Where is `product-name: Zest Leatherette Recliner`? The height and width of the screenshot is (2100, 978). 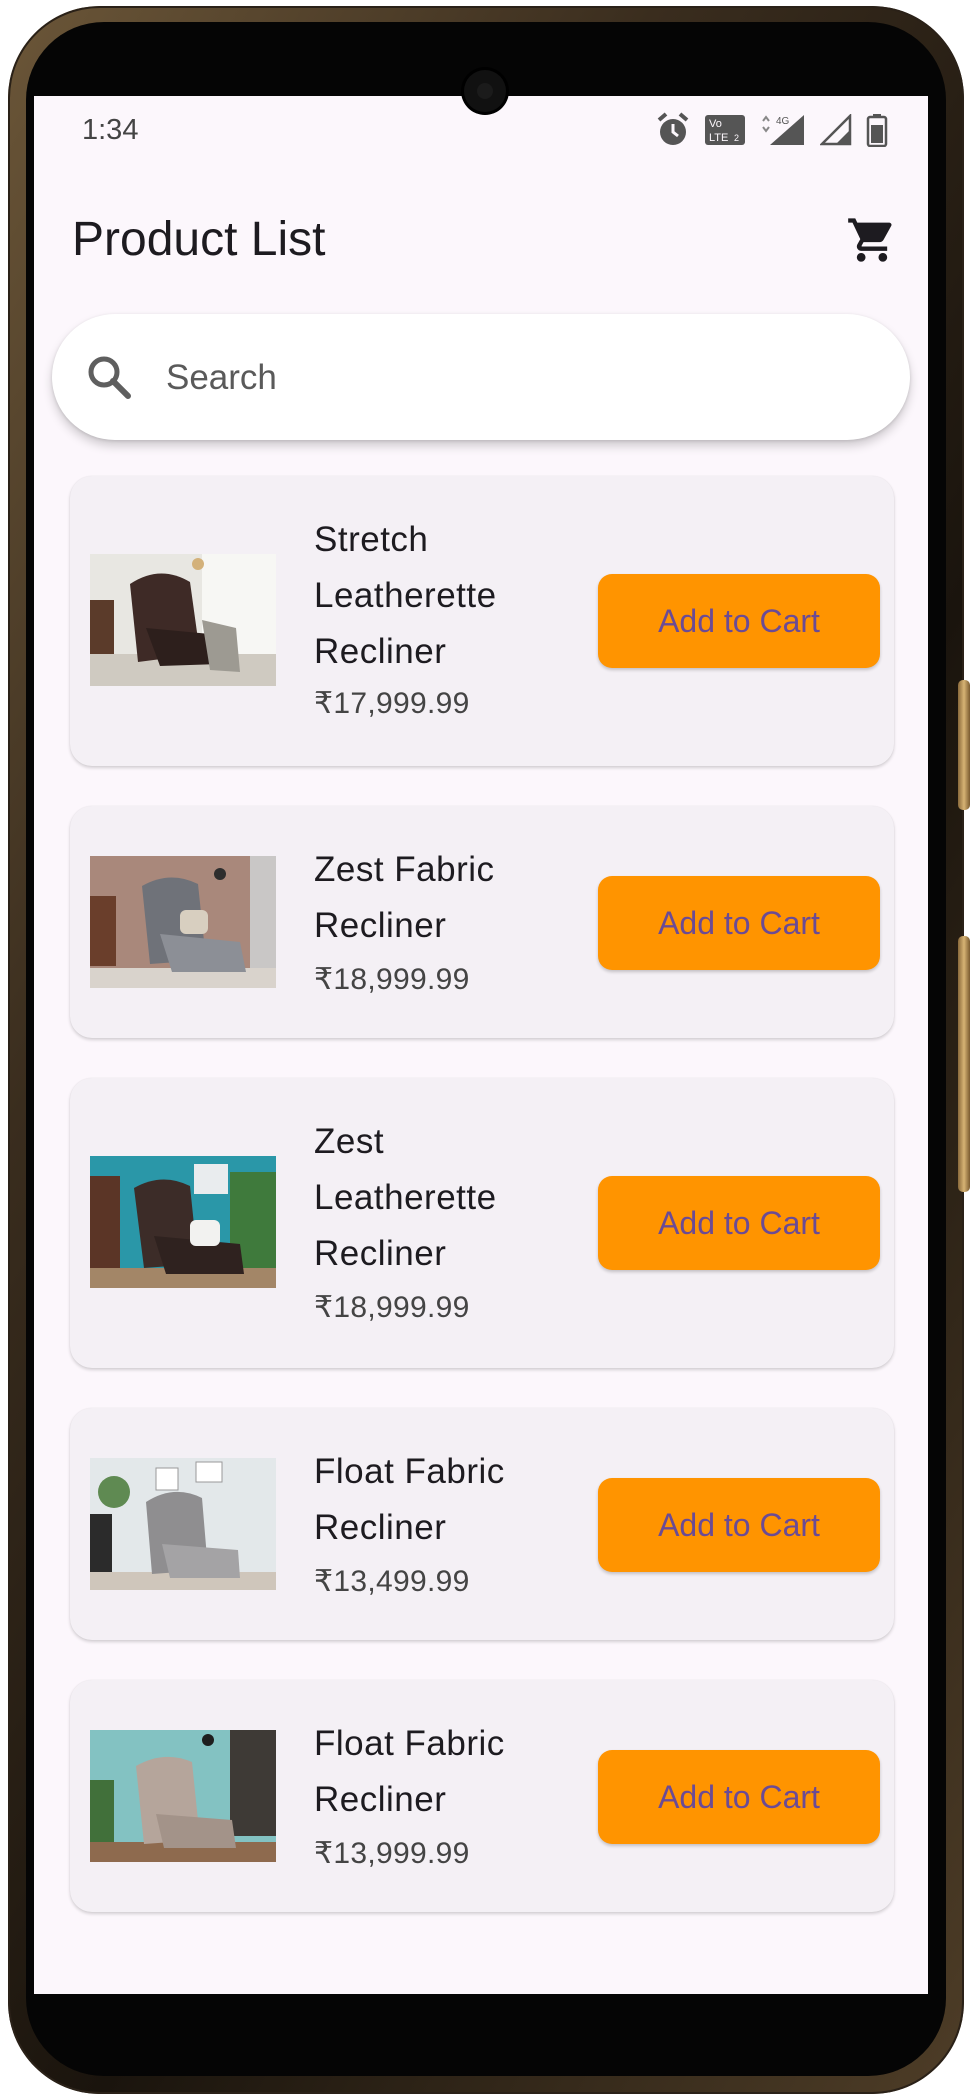 product-name: Zest Leatherette Recliner is located at coordinates (434, 1198).